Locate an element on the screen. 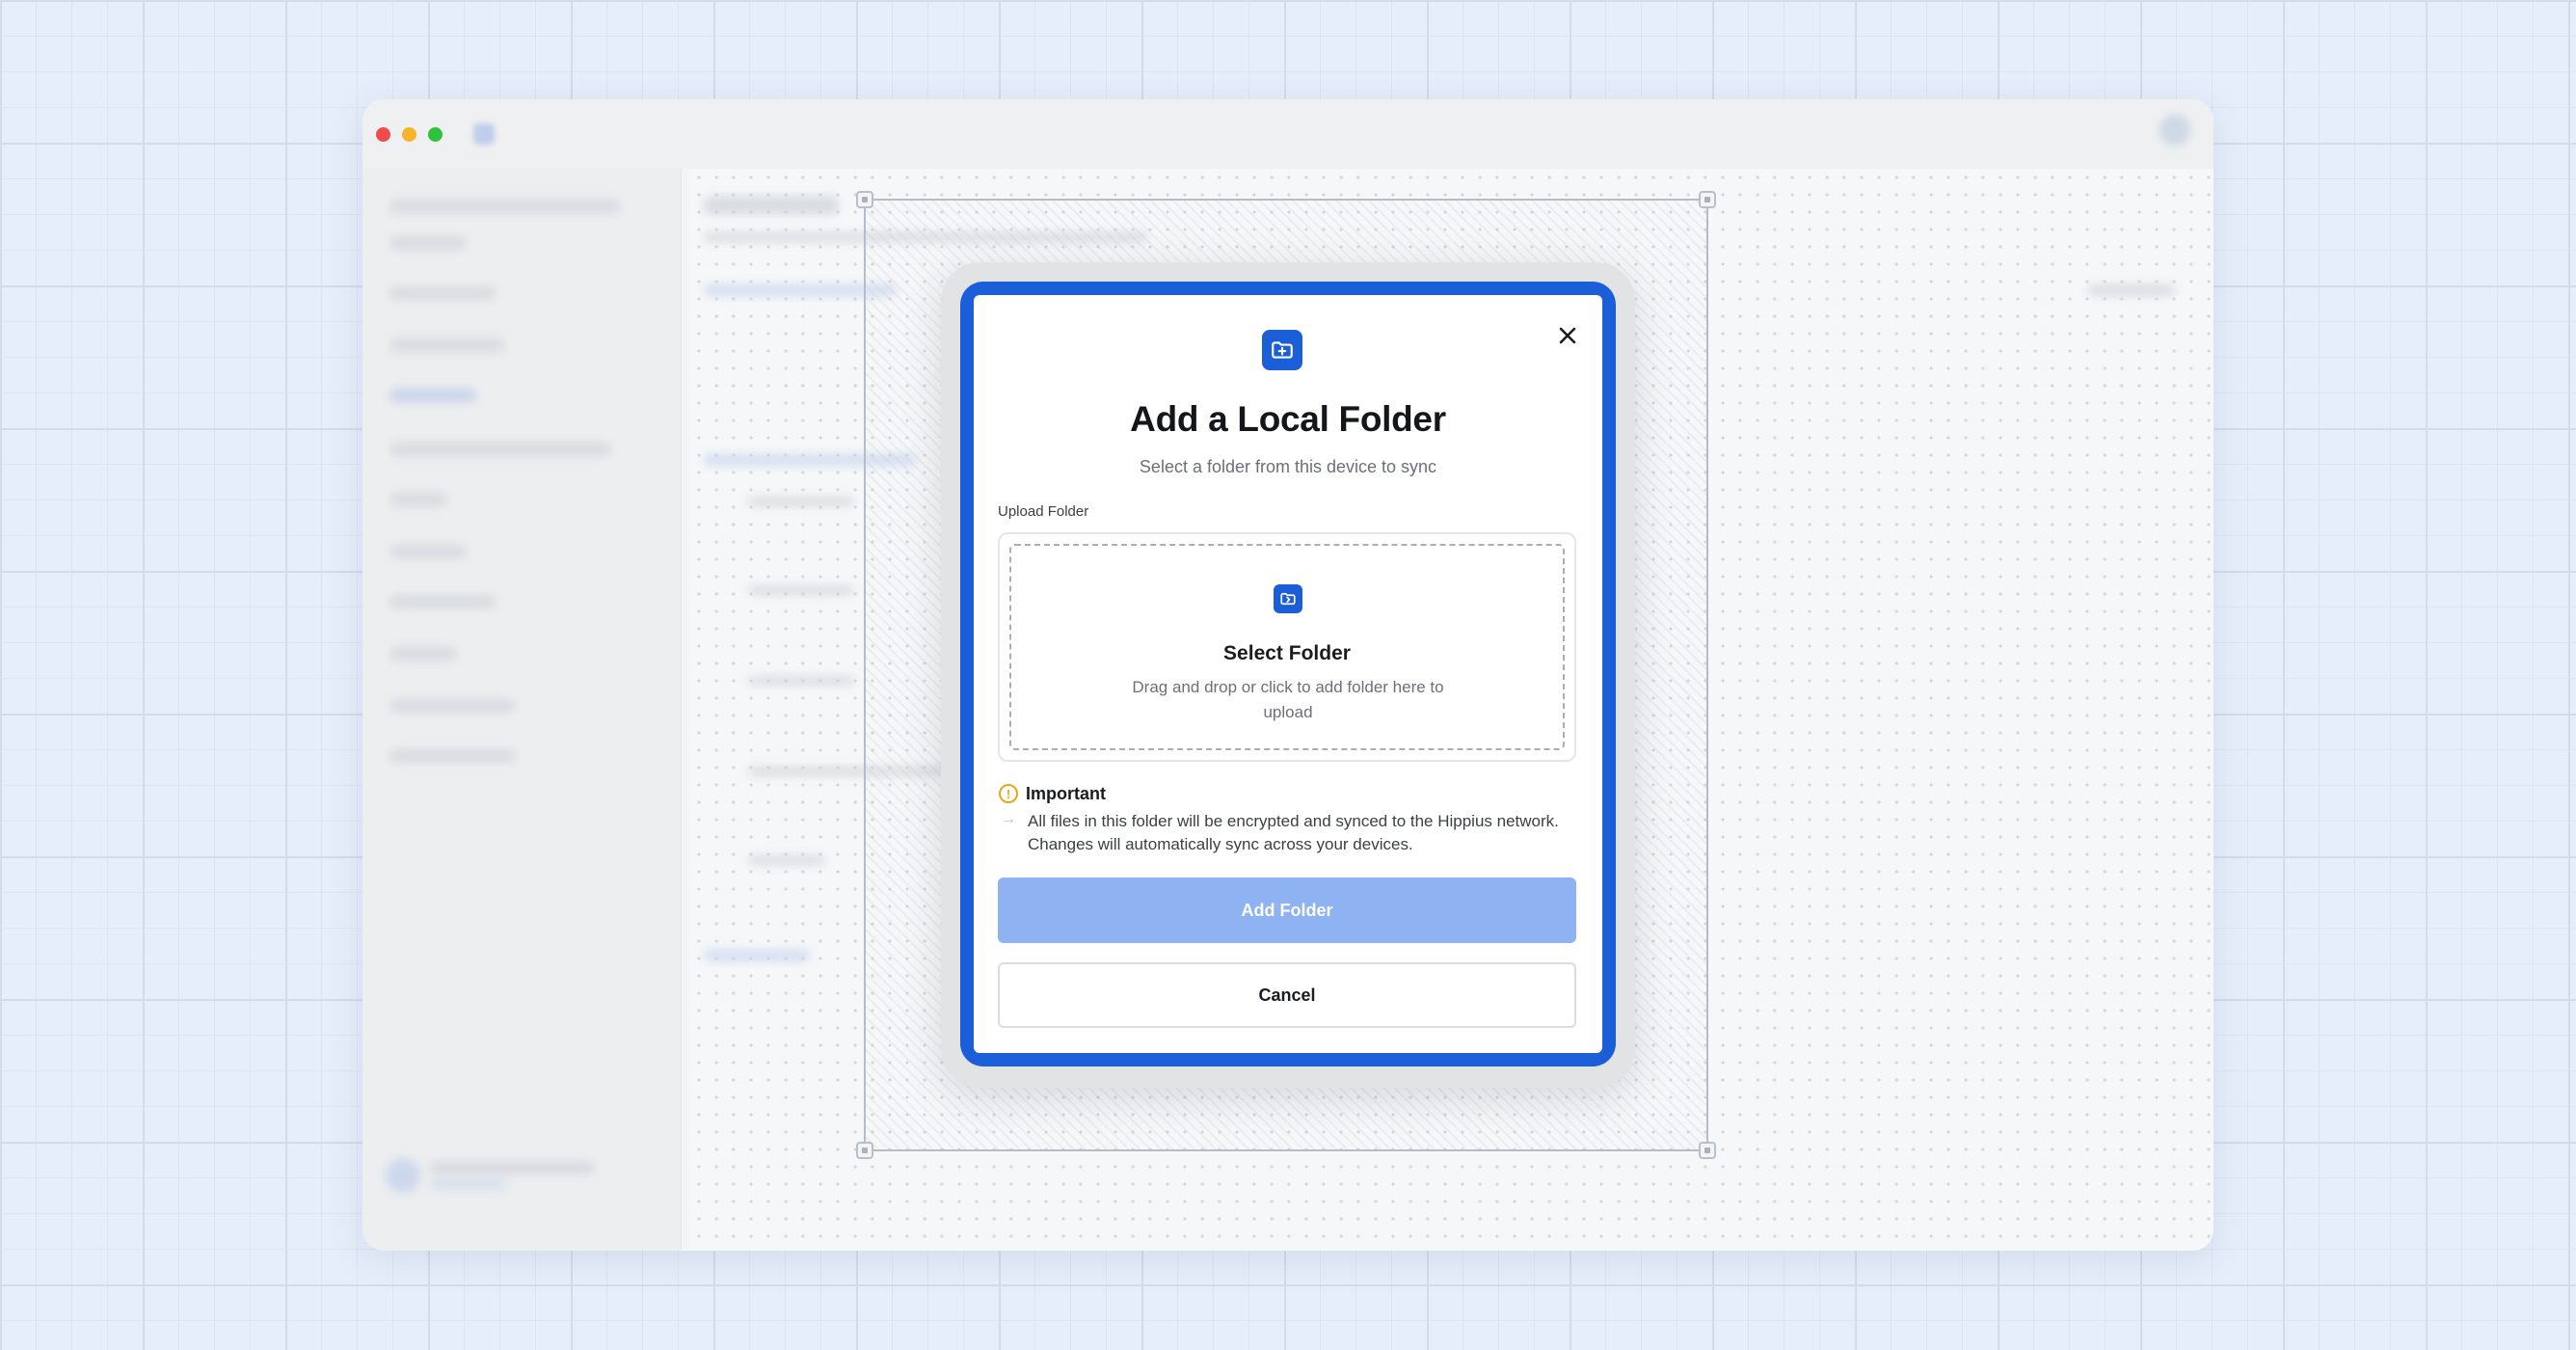  close-icon is located at coordinates (1568, 335).